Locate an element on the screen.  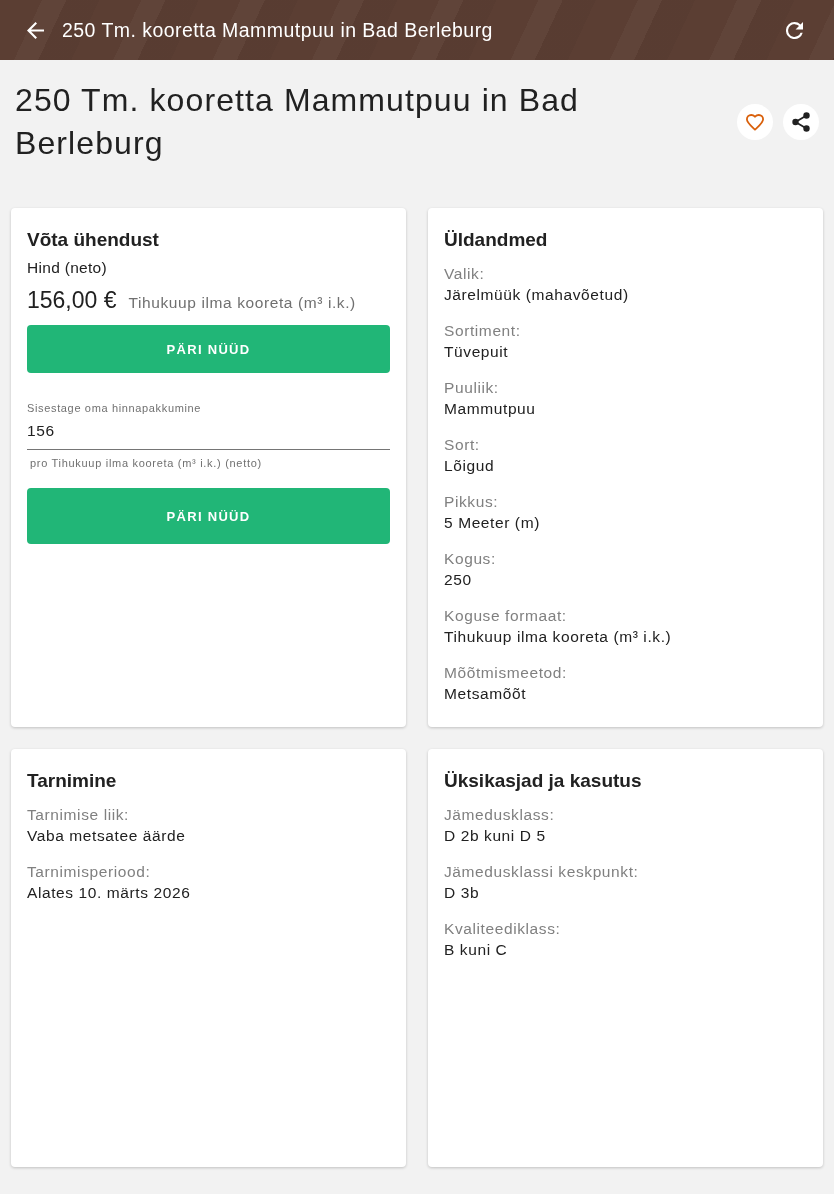
offer-input-field: Sisestage oma hinnapakkumine 156 is located at coordinates (208, 425).